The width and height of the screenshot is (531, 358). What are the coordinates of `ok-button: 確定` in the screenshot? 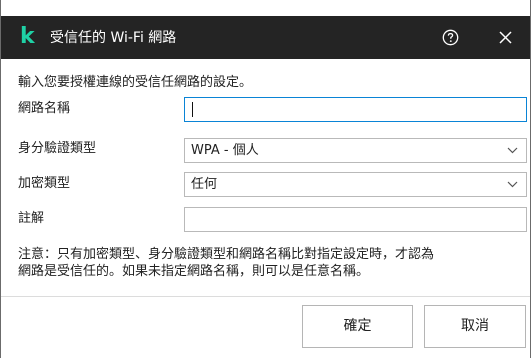 It's located at (357, 326).